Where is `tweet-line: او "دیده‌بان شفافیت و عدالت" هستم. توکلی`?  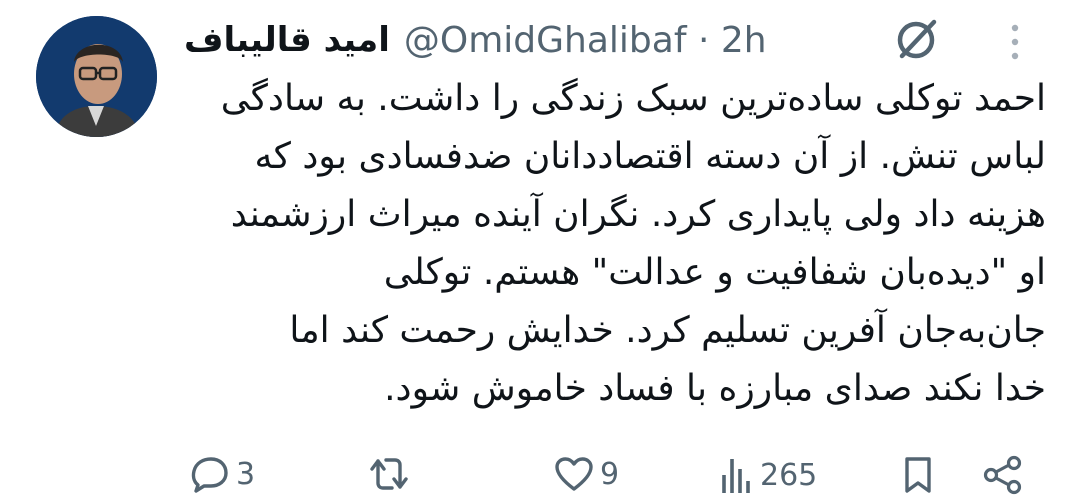 tweet-line: او "دیده‌بان شفافیت و عدالت" هستم. توکلی is located at coordinates (714, 272).